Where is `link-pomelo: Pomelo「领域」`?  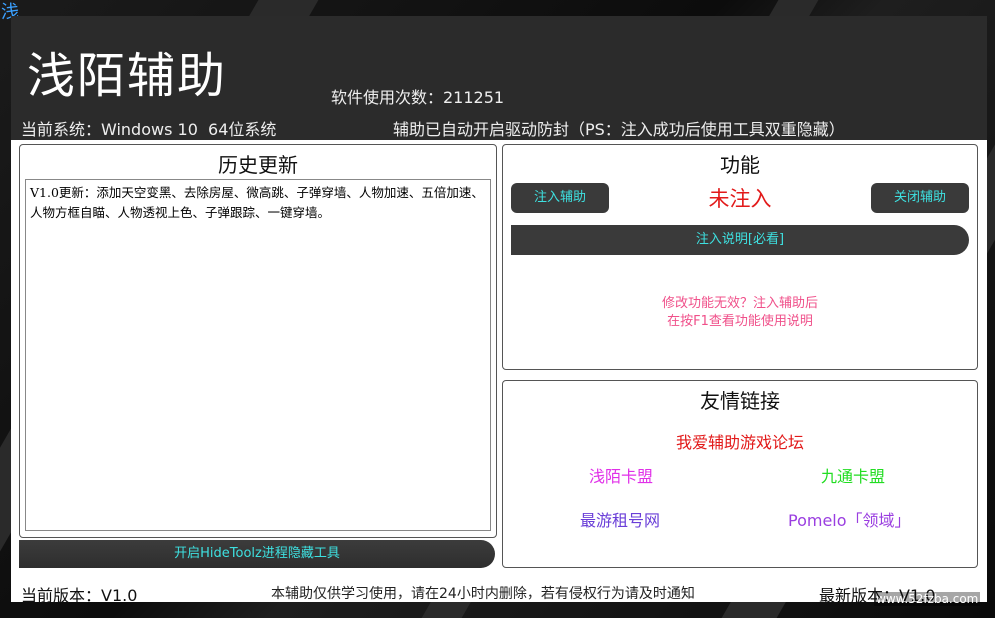 link-pomelo: Pomelo「领域」 is located at coordinates (849, 519).